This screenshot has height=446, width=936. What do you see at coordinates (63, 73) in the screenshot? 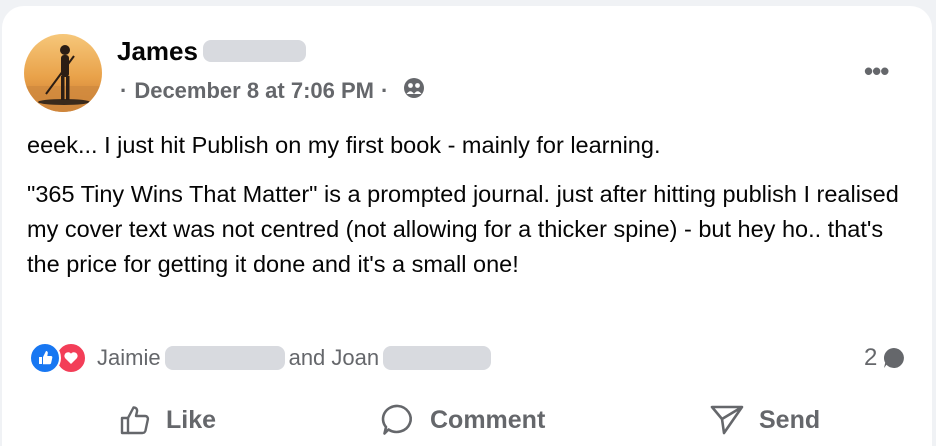
I see `avatar` at bounding box center [63, 73].